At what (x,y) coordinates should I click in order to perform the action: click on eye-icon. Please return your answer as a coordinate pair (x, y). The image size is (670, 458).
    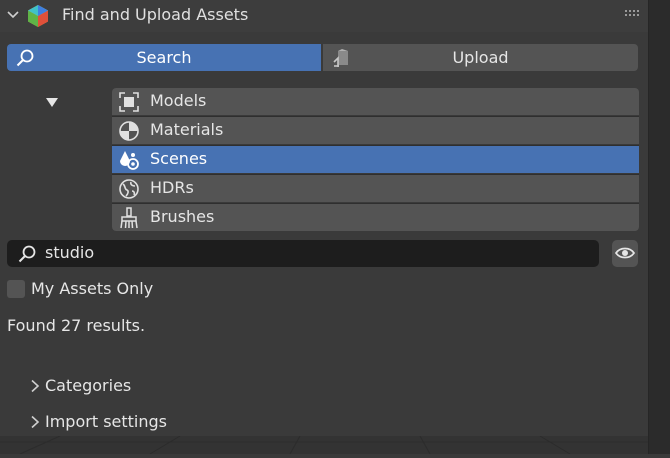
    Looking at the image, I should click on (625, 253).